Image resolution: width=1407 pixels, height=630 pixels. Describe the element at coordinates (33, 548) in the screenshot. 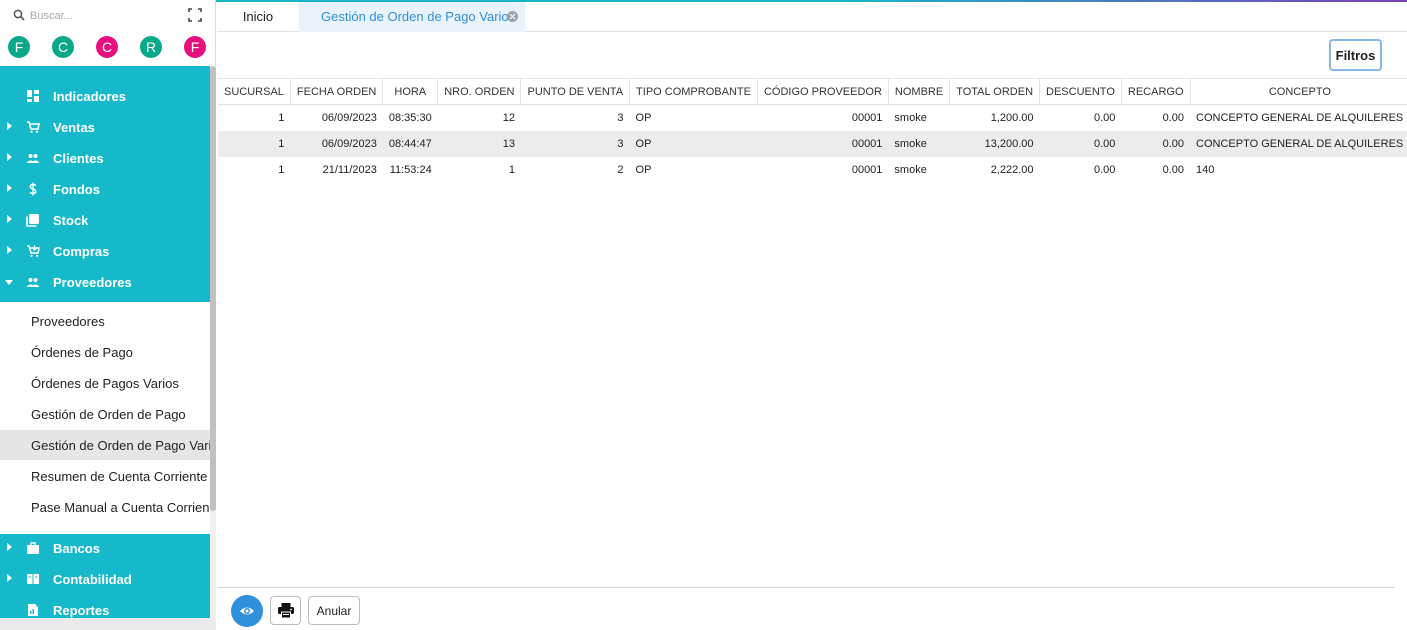

I see `briefcase-icon` at that location.